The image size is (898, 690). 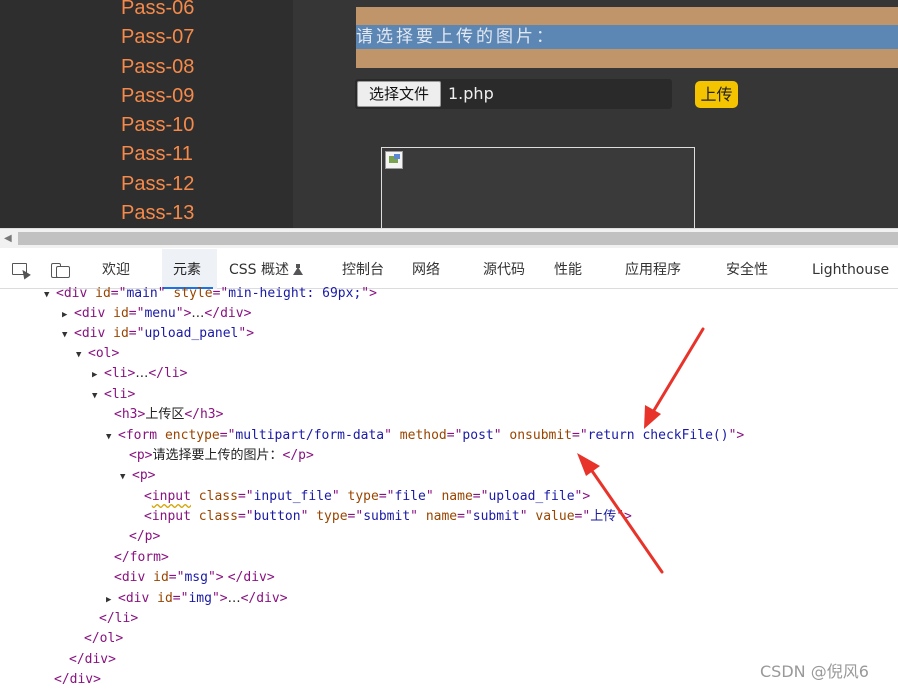 I want to click on pass-link-11: Pass-11, so click(x=181, y=154).